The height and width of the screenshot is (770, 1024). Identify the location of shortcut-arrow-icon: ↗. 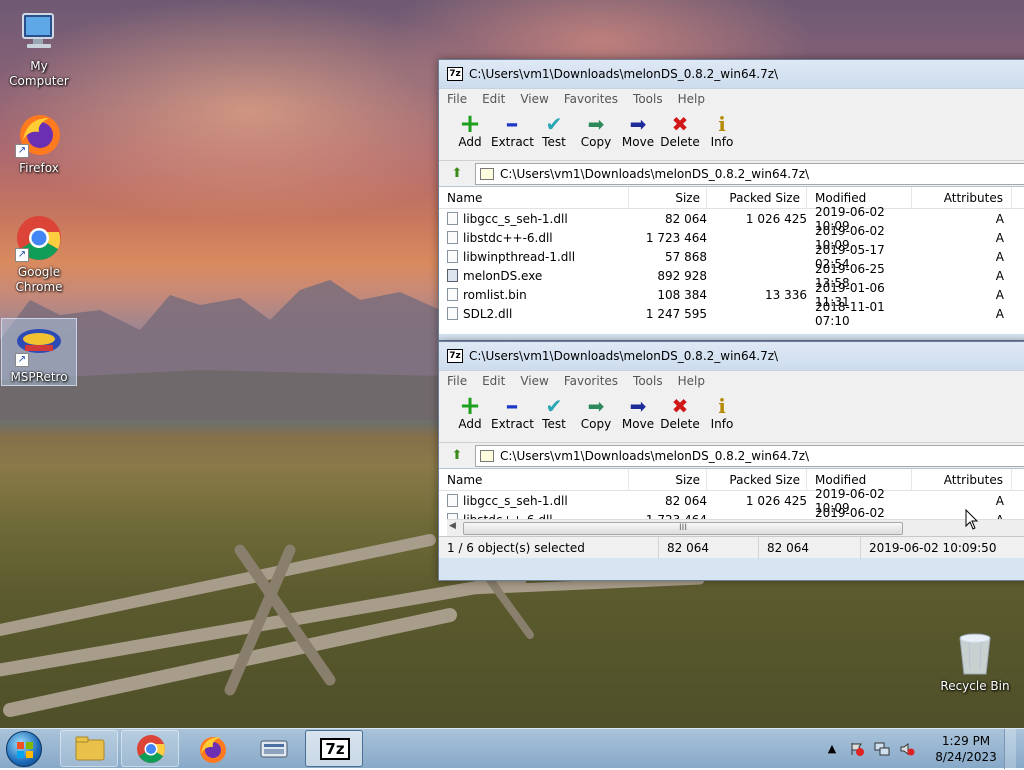
(22, 151).